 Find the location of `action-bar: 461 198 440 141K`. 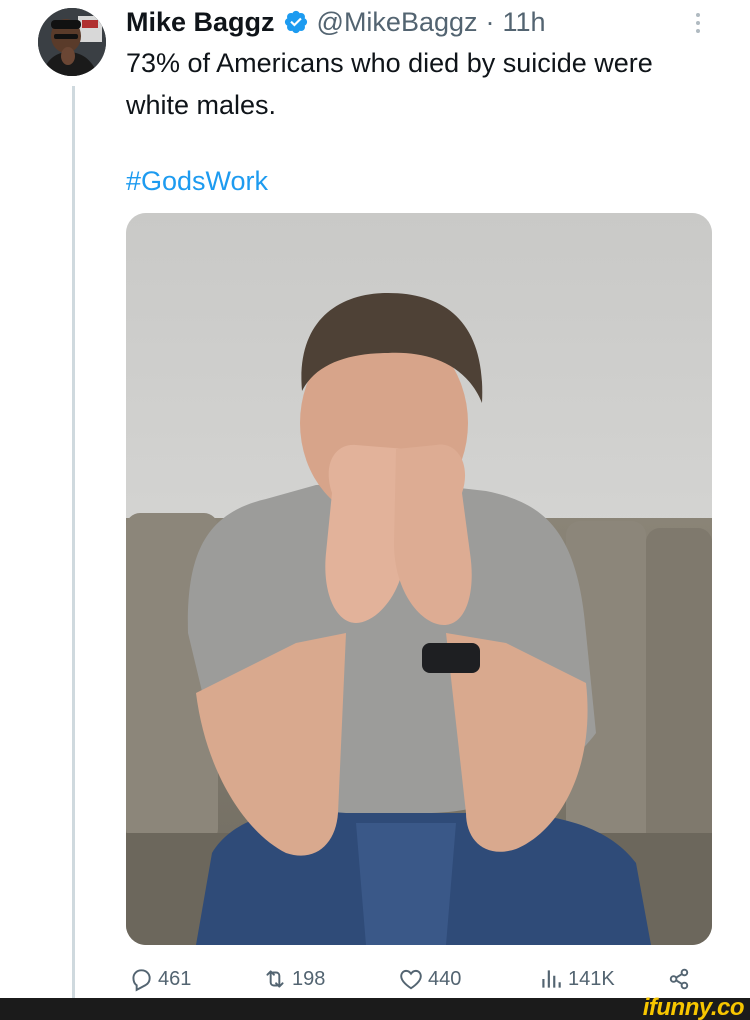

action-bar: 461 198 440 141K is located at coordinates (413, 979).